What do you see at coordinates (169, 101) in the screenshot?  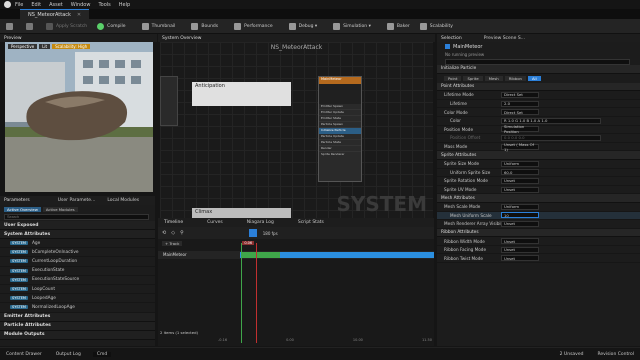 I see `system-node` at bounding box center [169, 101].